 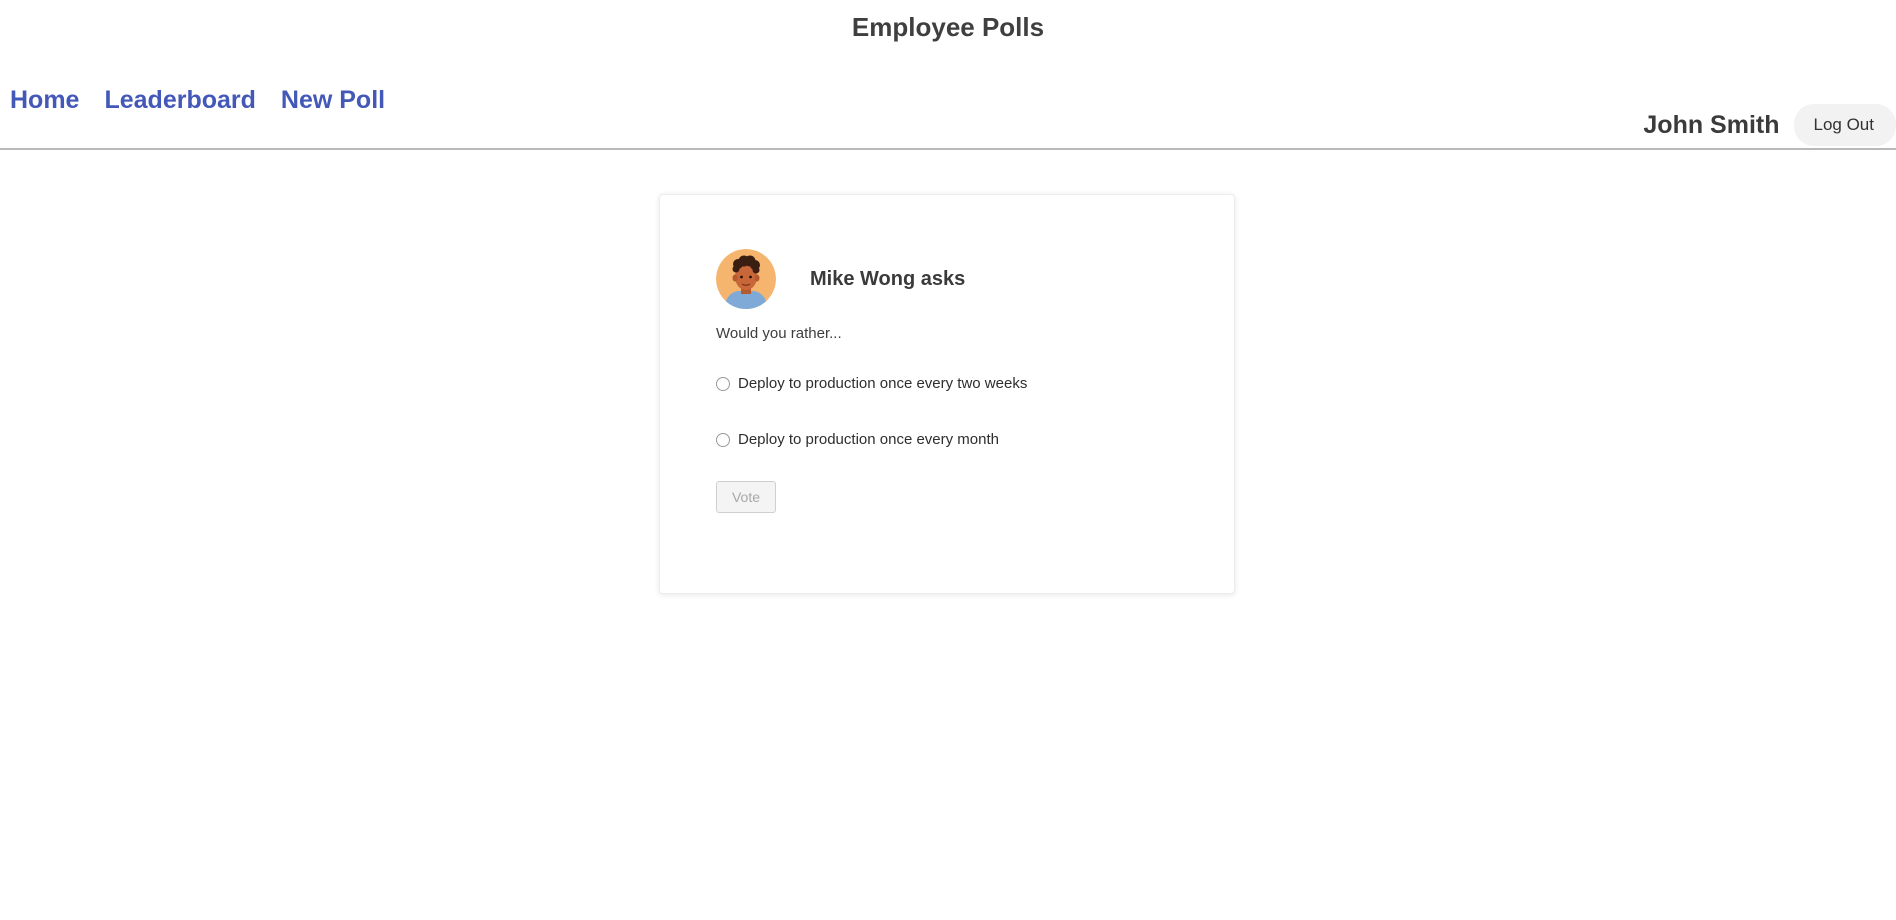 What do you see at coordinates (948, 149) in the screenshot?
I see `nav-divider` at bounding box center [948, 149].